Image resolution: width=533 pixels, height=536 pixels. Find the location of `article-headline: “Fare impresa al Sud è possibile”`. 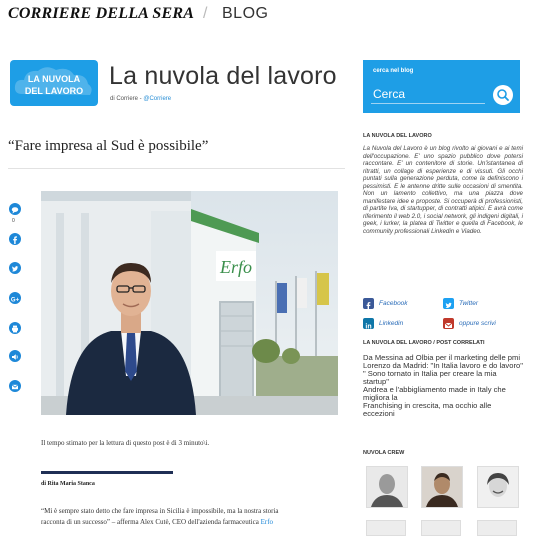

article-headline: “Fare impresa al Sud è possibile” is located at coordinates (108, 146).